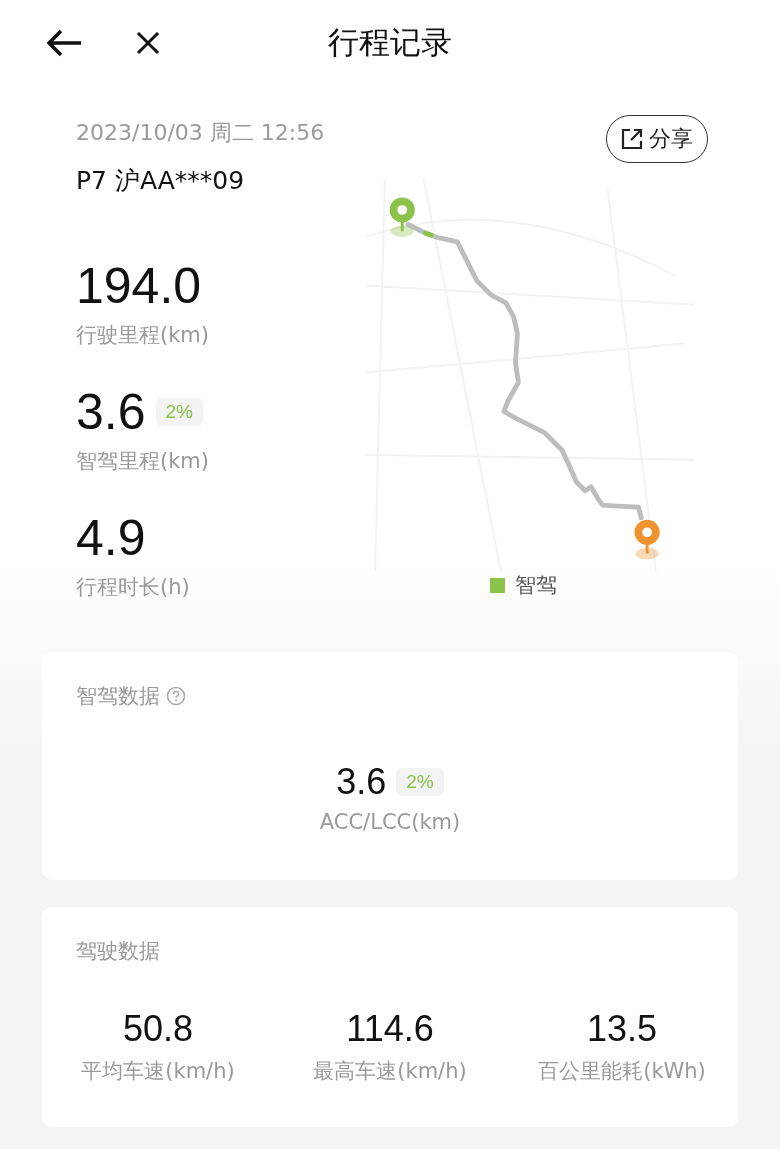 The image size is (780, 1149). Describe the element at coordinates (632, 139) in the screenshot. I see `external-link-icon` at that location.